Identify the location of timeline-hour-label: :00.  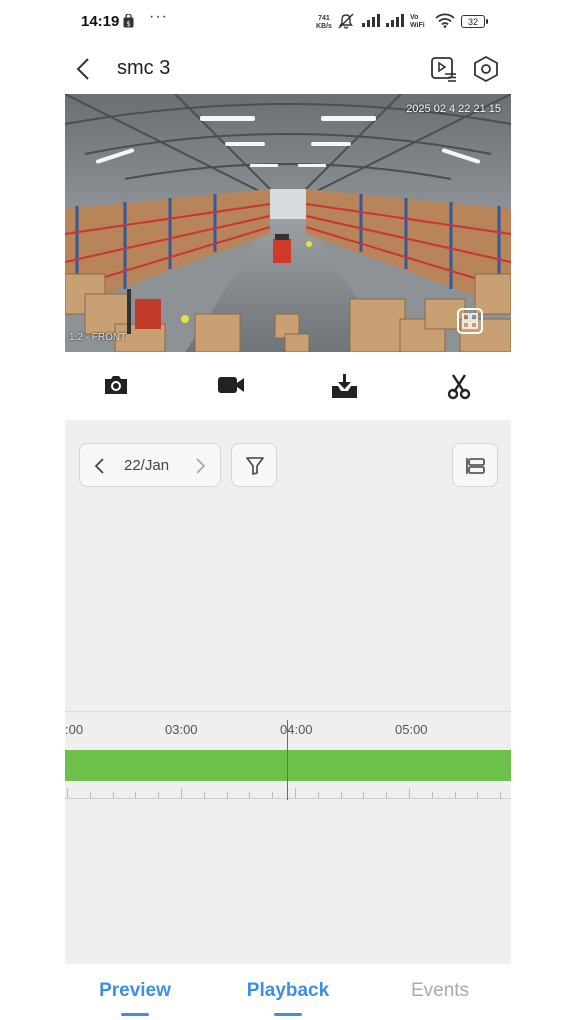
(74, 729).